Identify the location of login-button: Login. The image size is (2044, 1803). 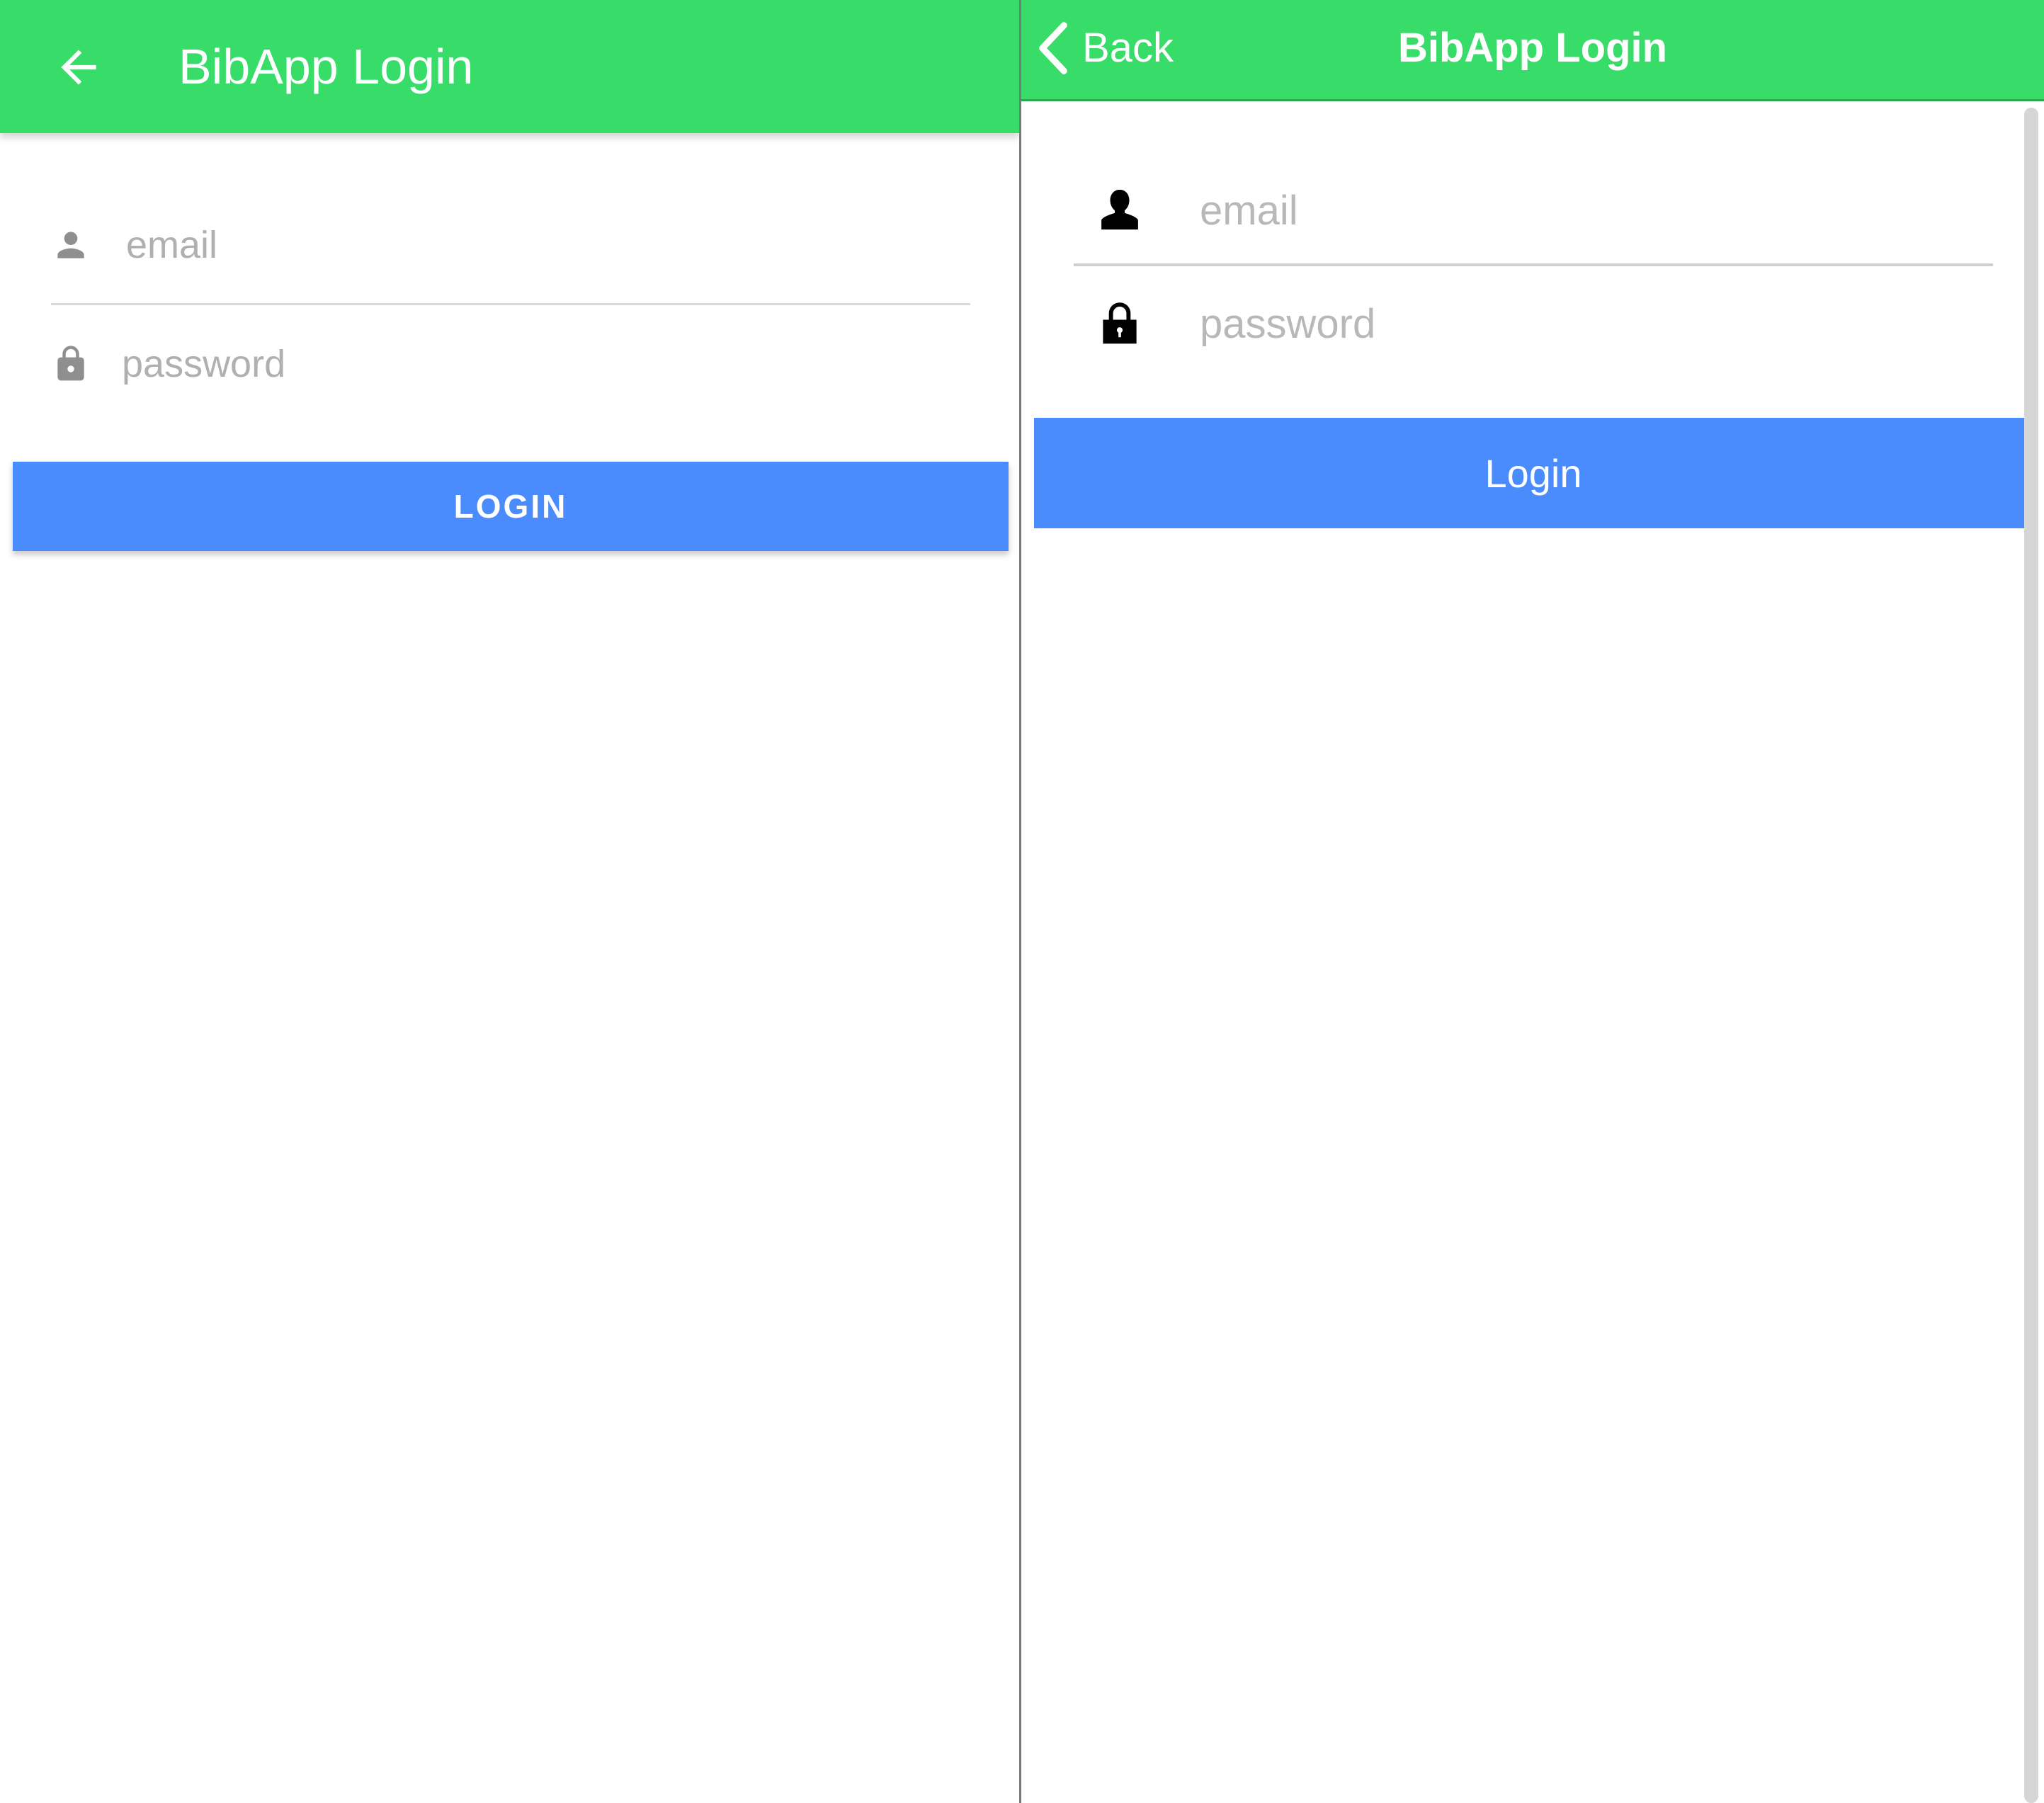
(1533, 473).